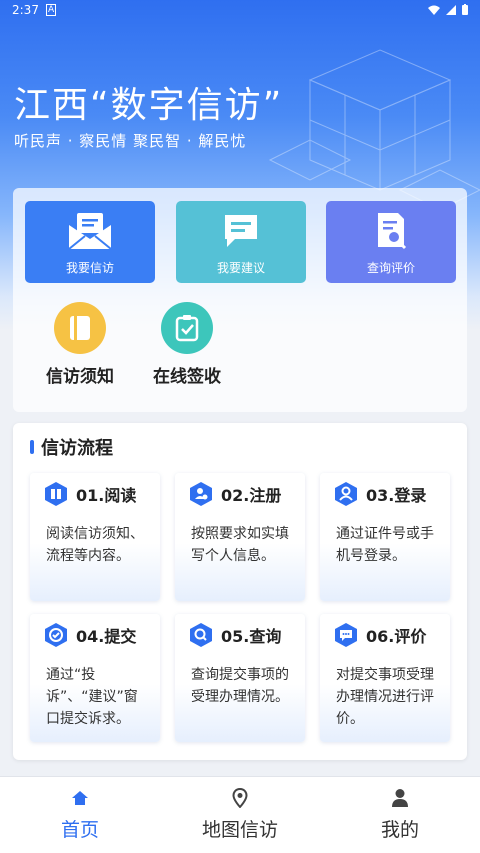 The width and height of the screenshot is (480, 853). I want to click on step-title: 02.注册, so click(251, 495).